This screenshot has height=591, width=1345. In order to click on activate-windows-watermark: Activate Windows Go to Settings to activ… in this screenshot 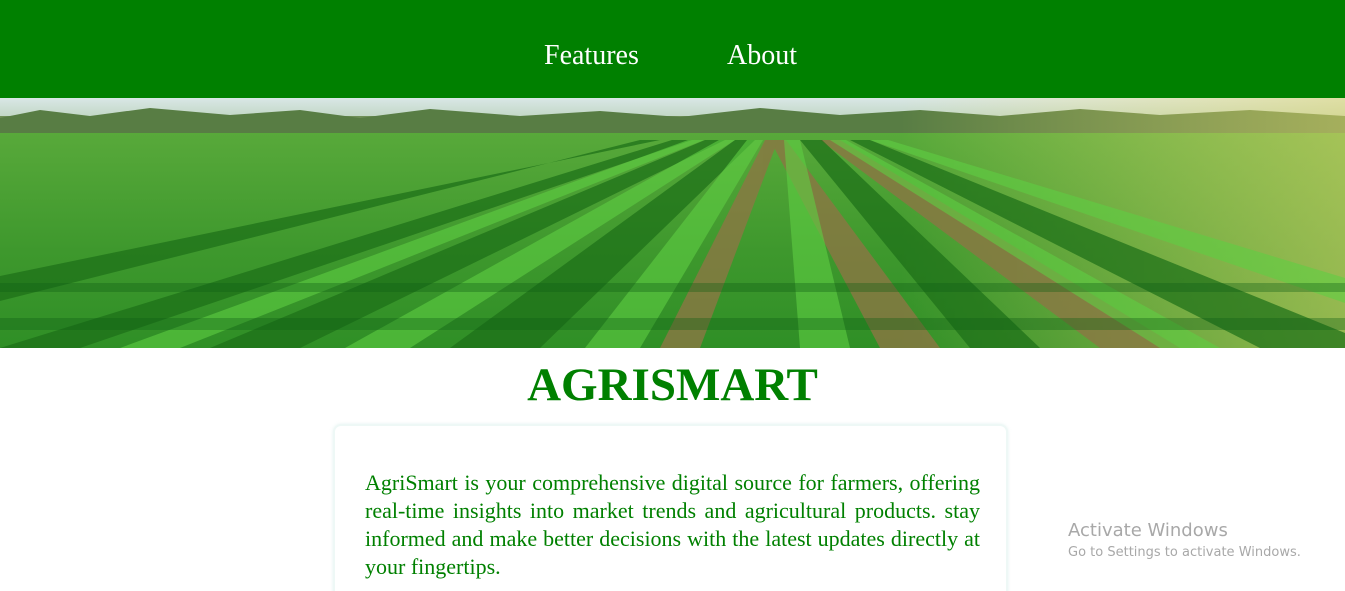, I will do `click(1184, 541)`.